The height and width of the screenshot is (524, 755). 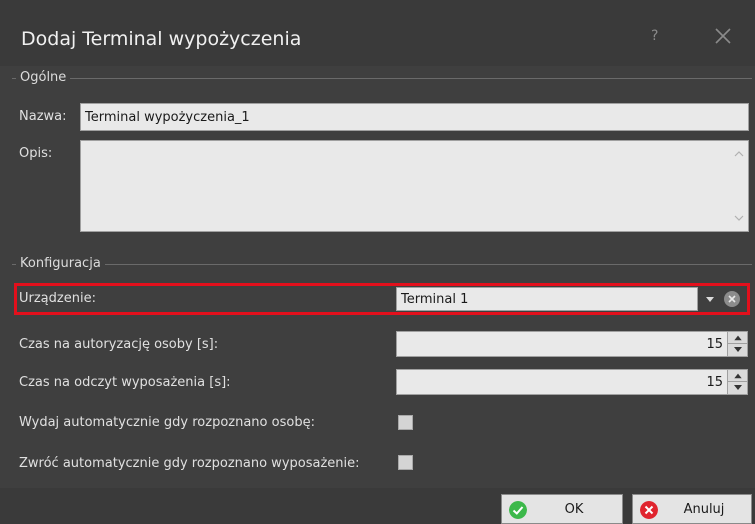 I want to click on cancel-button: Anuluj, so click(x=692, y=509).